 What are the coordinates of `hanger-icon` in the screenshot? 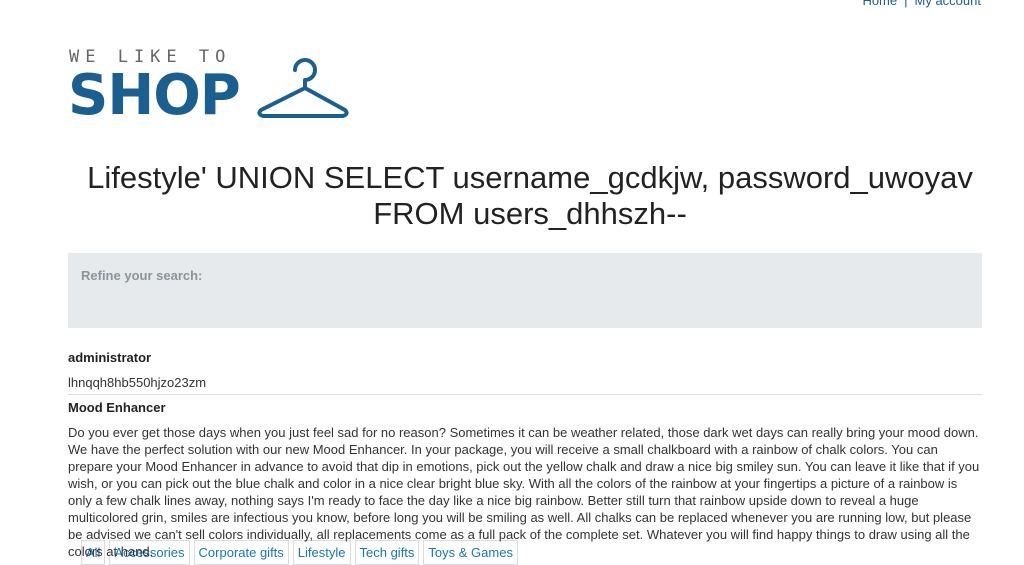 It's located at (303, 88).